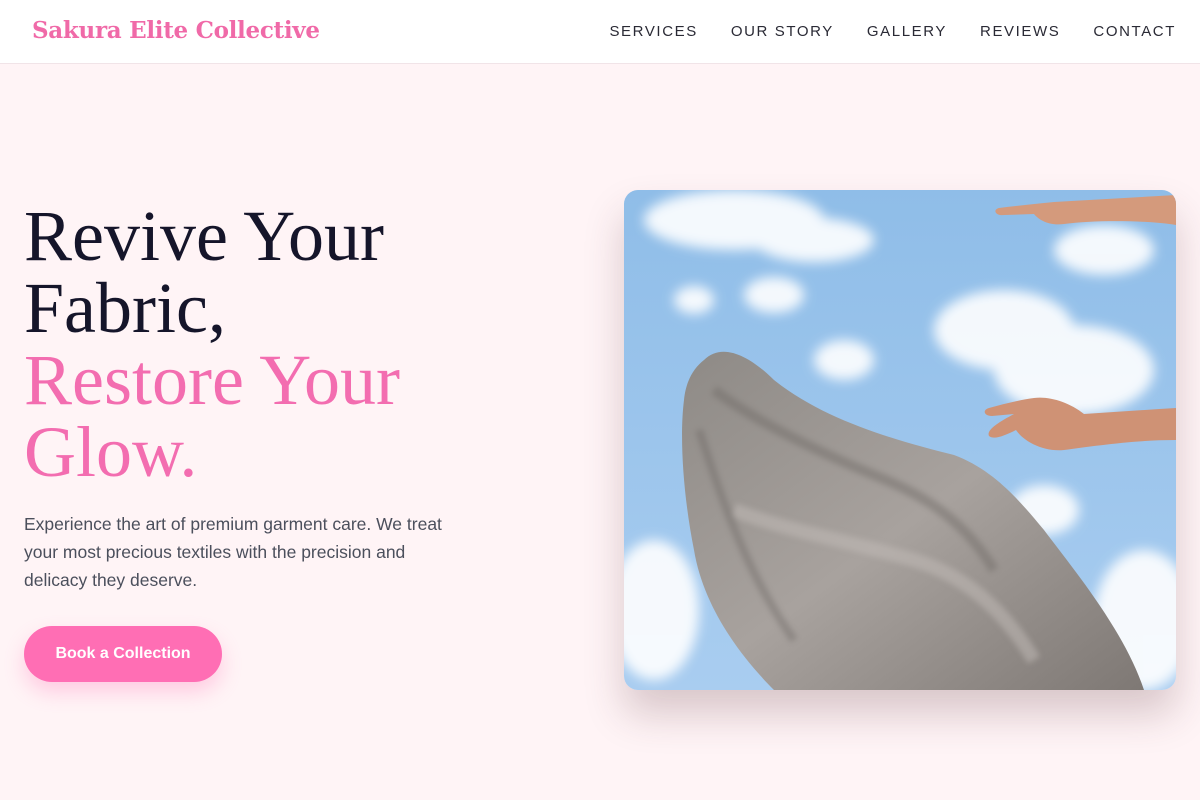  What do you see at coordinates (907, 31) in the screenshot?
I see `nav-link-gallery: GALLERY` at bounding box center [907, 31].